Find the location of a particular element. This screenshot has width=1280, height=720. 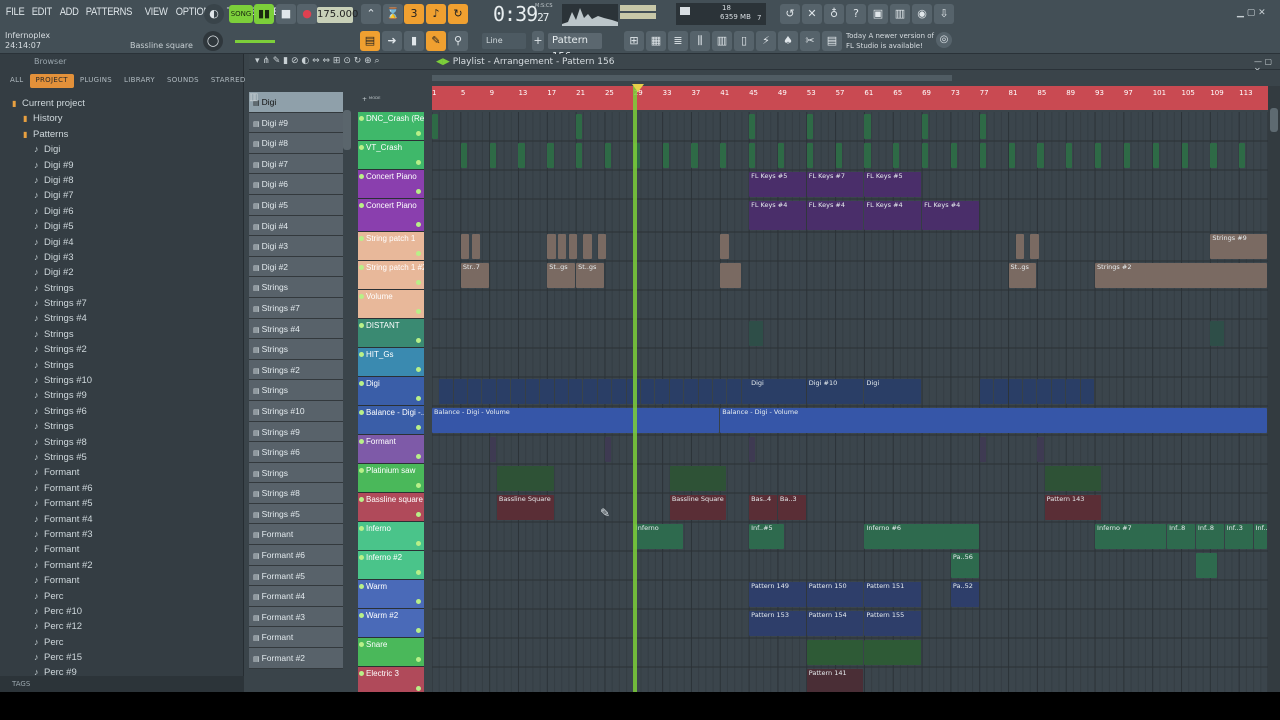

picker-pattern: ▤ Strings #6 is located at coordinates (296, 452).